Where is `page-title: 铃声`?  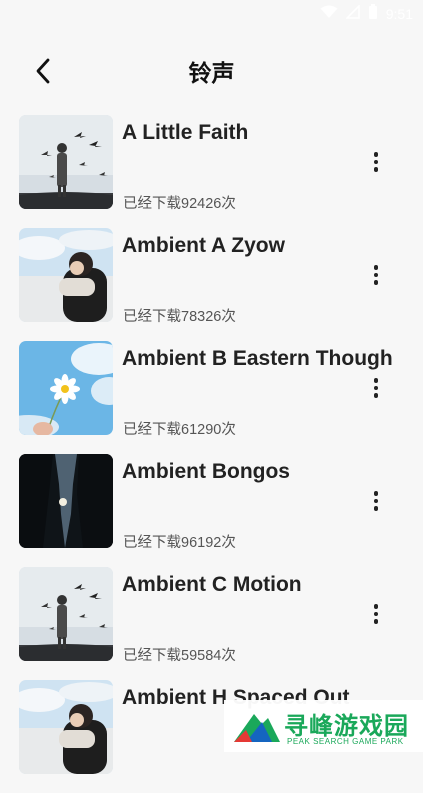 page-title: 铃声 is located at coordinates (211, 73).